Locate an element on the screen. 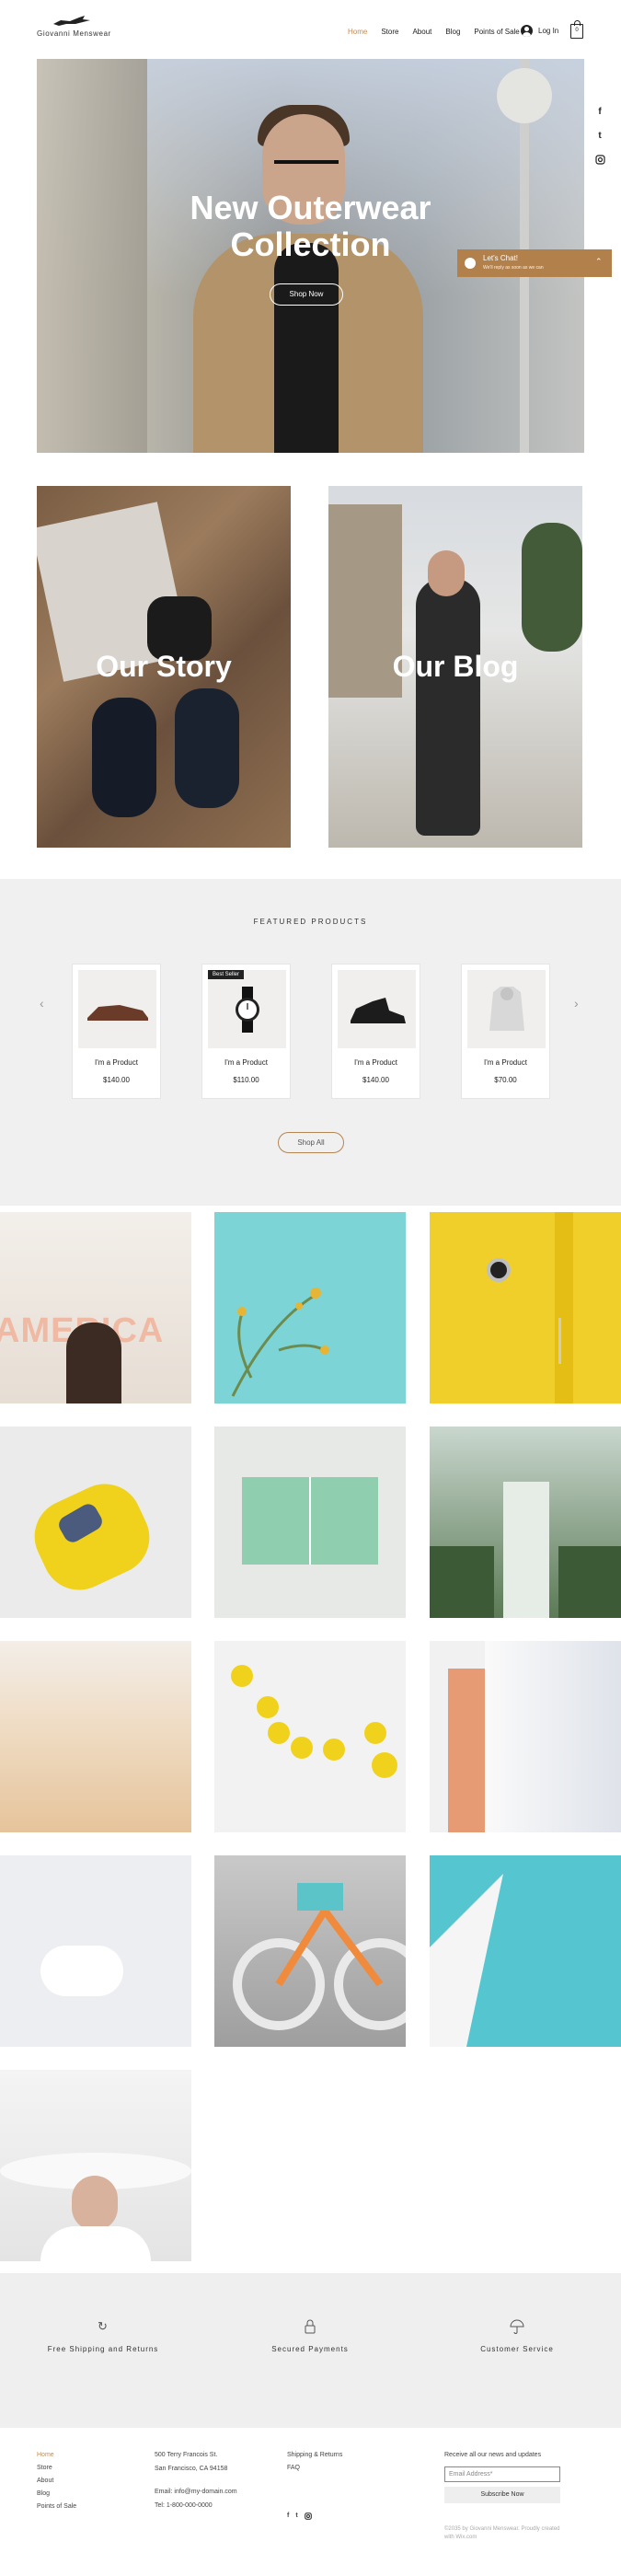 This screenshot has width=621, height=2576. nav-points-of-sale: Points of Sale is located at coordinates (496, 32).